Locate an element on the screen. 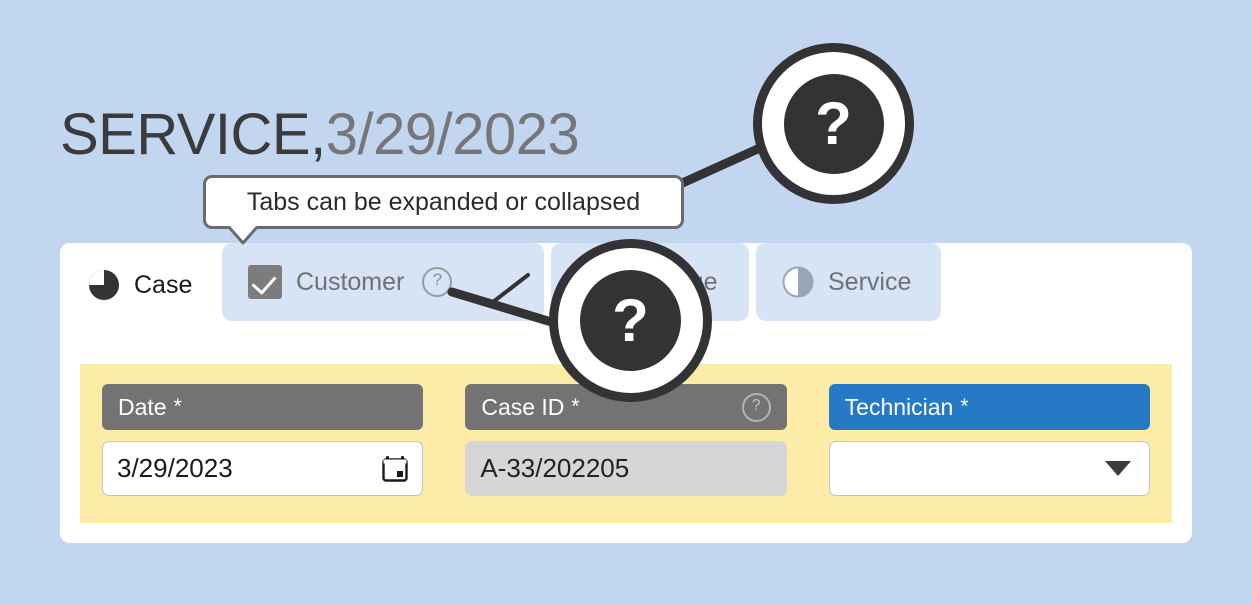 Image resolution: width=1252 pixels, height=605 pixels. field-technician: Technician * is located at coordinates (989, 443).